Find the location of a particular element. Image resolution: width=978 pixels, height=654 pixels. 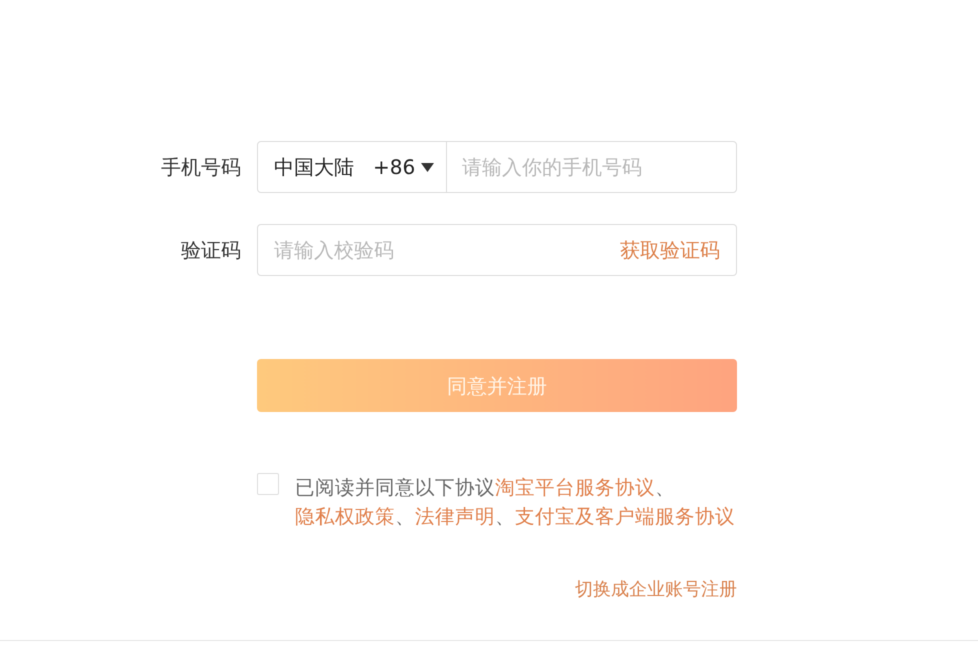

country-select: 中国大陆 +86 is located at coordinates (352, 167).